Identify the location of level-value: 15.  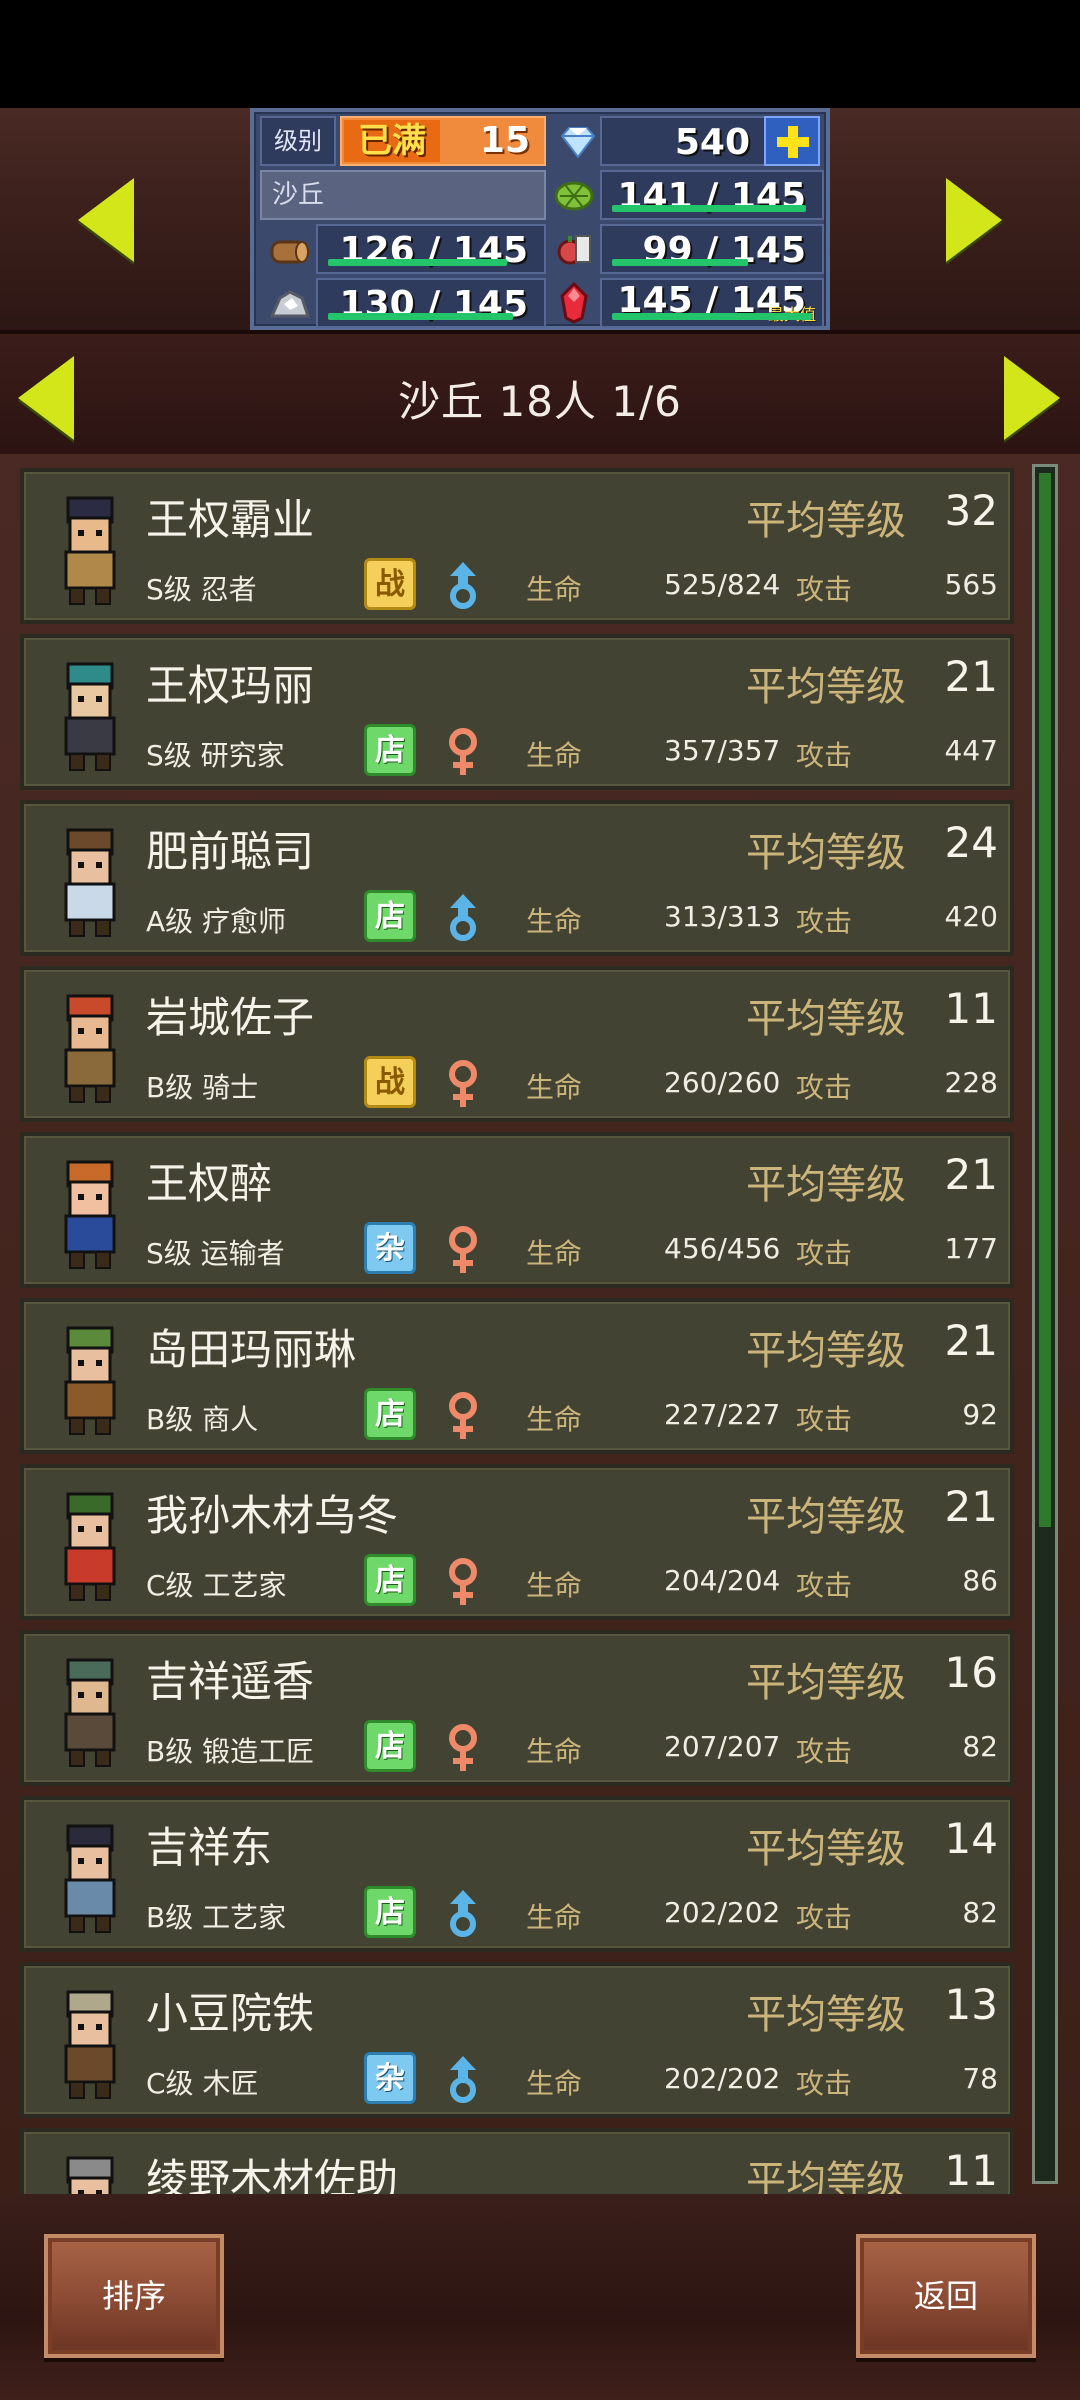
(504, 140).